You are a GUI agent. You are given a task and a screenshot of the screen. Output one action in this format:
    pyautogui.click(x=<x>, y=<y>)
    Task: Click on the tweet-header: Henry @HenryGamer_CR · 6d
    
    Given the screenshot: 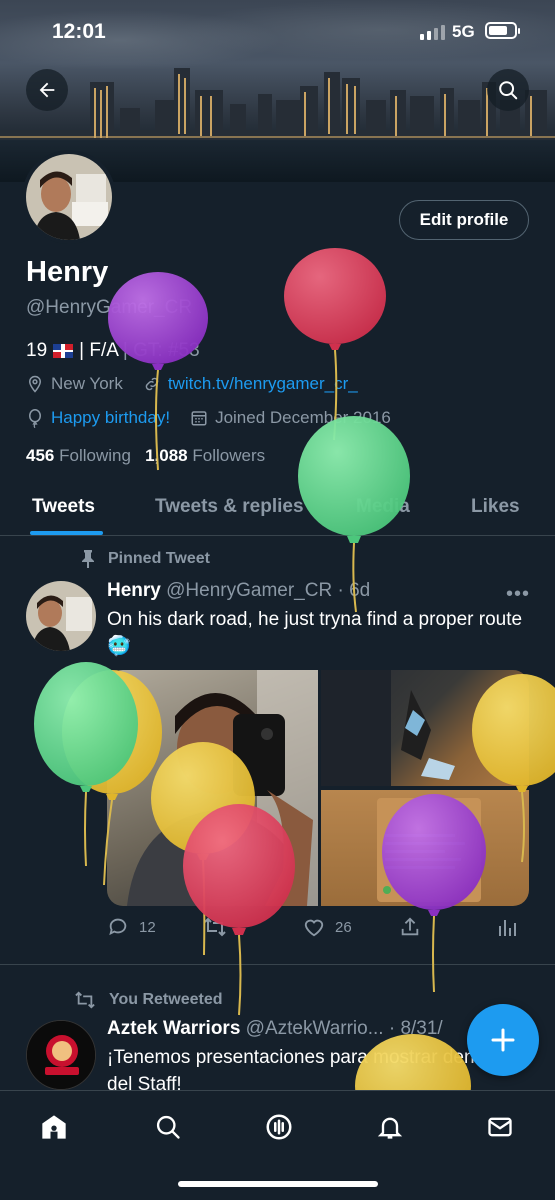 What is the action you would take?
    pyautogui.click(x=239, y=590)
    